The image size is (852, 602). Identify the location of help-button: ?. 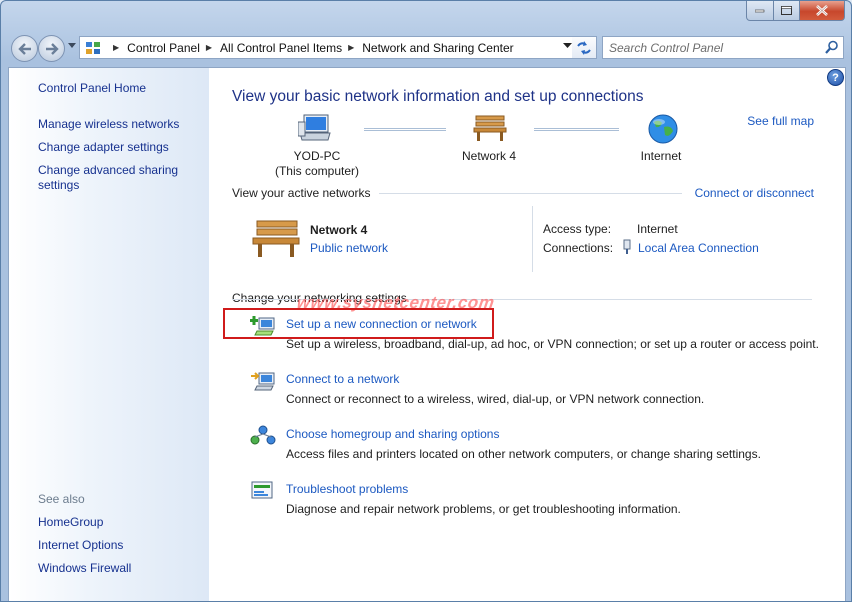
(835, 77).